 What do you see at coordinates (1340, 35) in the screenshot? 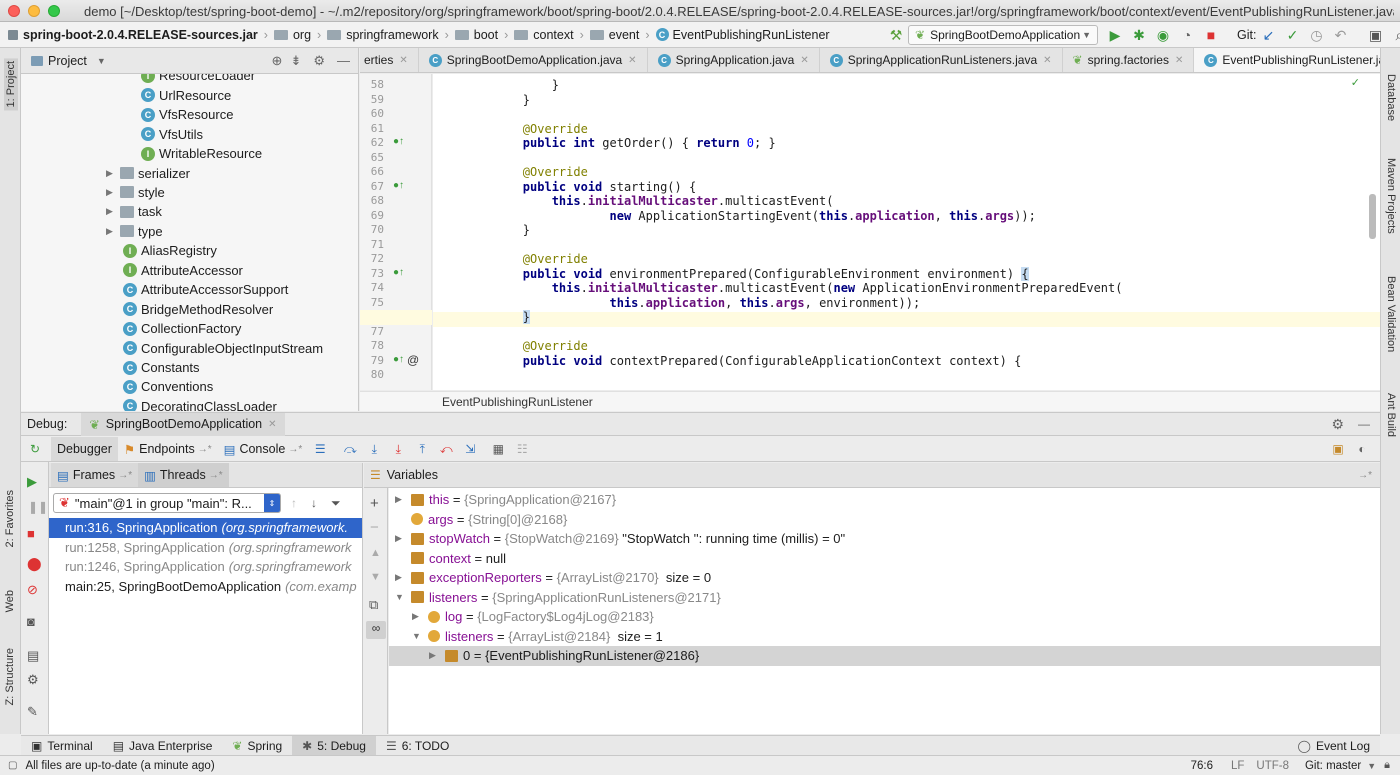
I see `git-revert-icon: ↶` at bounding box center [1340, 35].